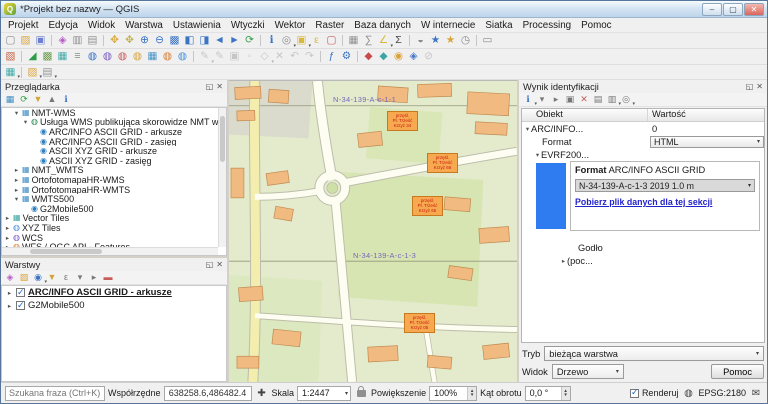 The height and width of the screenshot is (404, 768). What do you see at coordinates (398, 57) in the screenshot?
I see `plugin-marker-icon: ◉` at bounding box center [398, 57].